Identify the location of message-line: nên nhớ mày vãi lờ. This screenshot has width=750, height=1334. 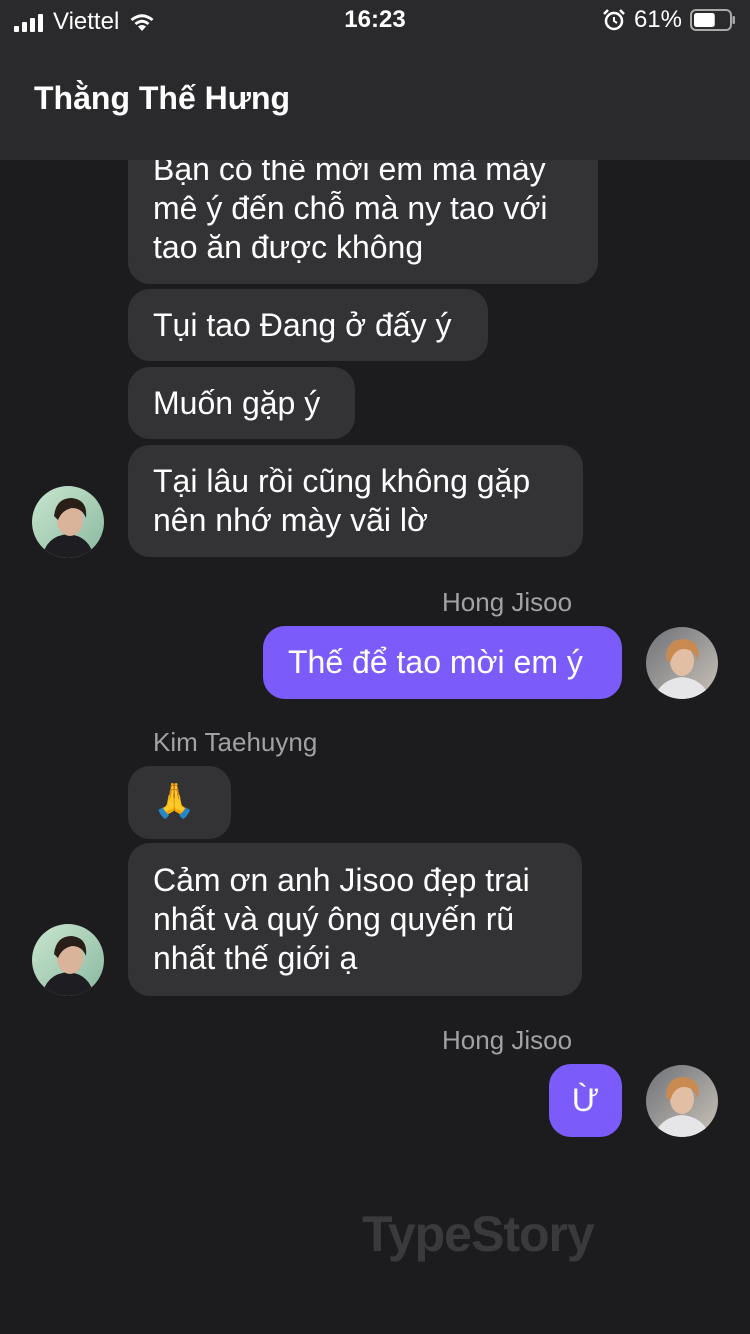
(290, 520).